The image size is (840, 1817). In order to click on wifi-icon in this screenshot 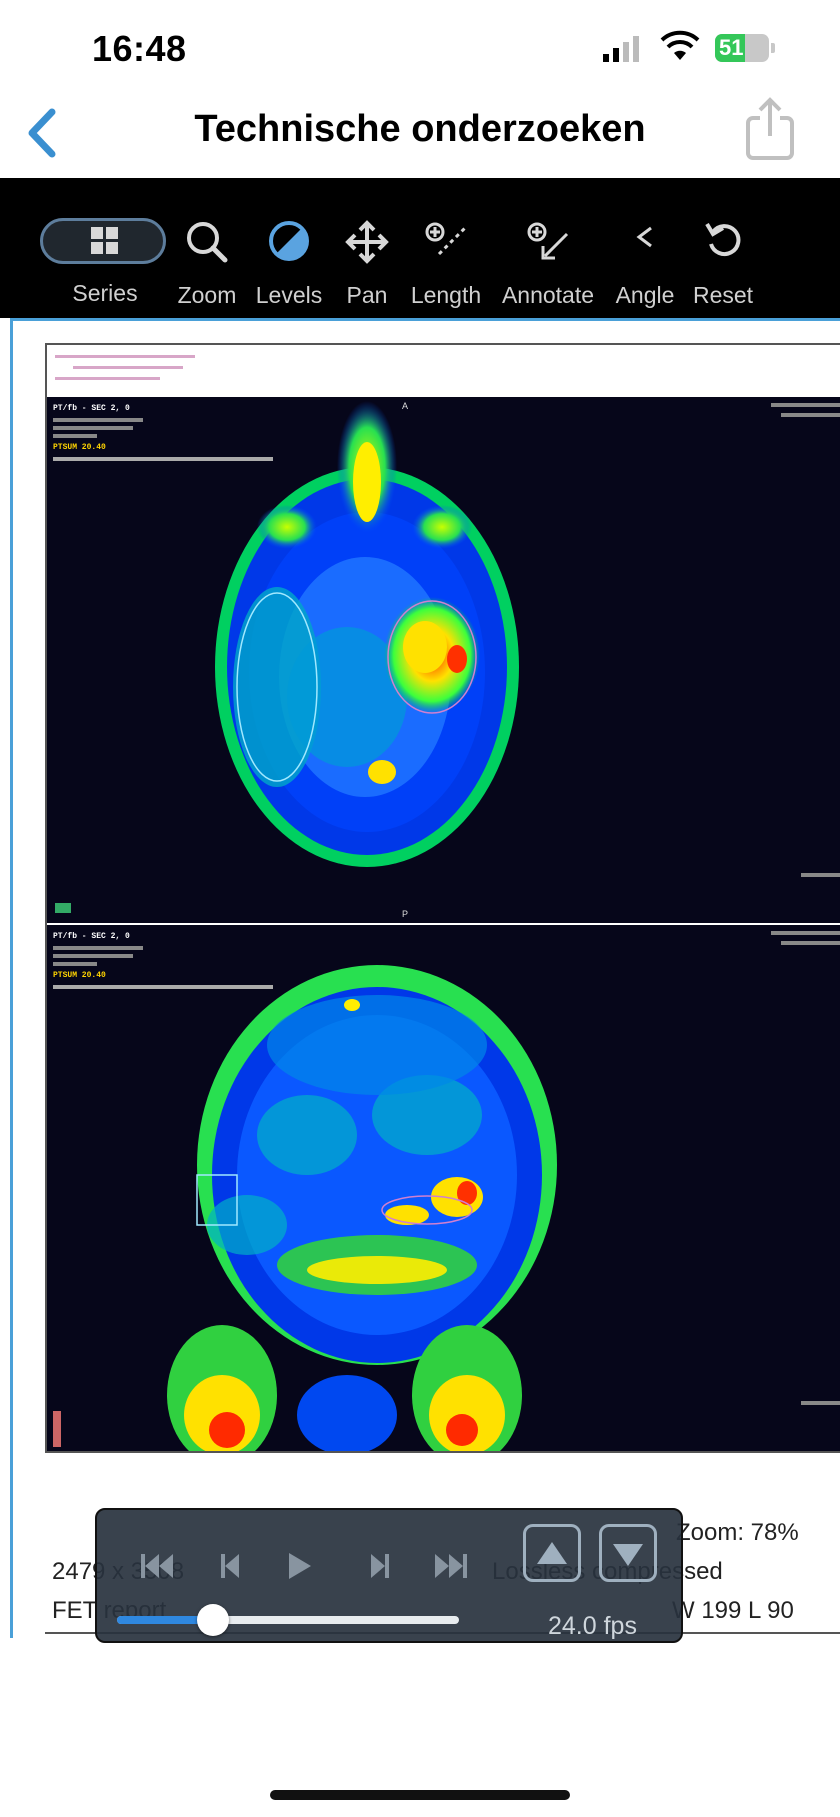, I will do `click(680, 46)`.